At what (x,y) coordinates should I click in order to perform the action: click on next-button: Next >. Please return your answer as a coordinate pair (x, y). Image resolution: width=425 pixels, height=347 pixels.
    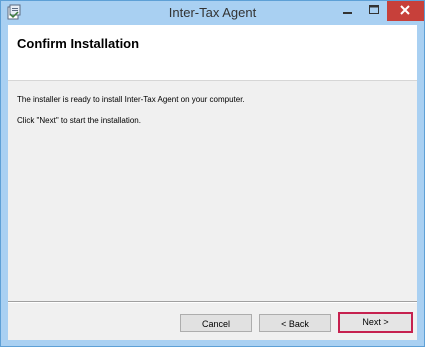
    Looking at the image, I should click on (375, 322).